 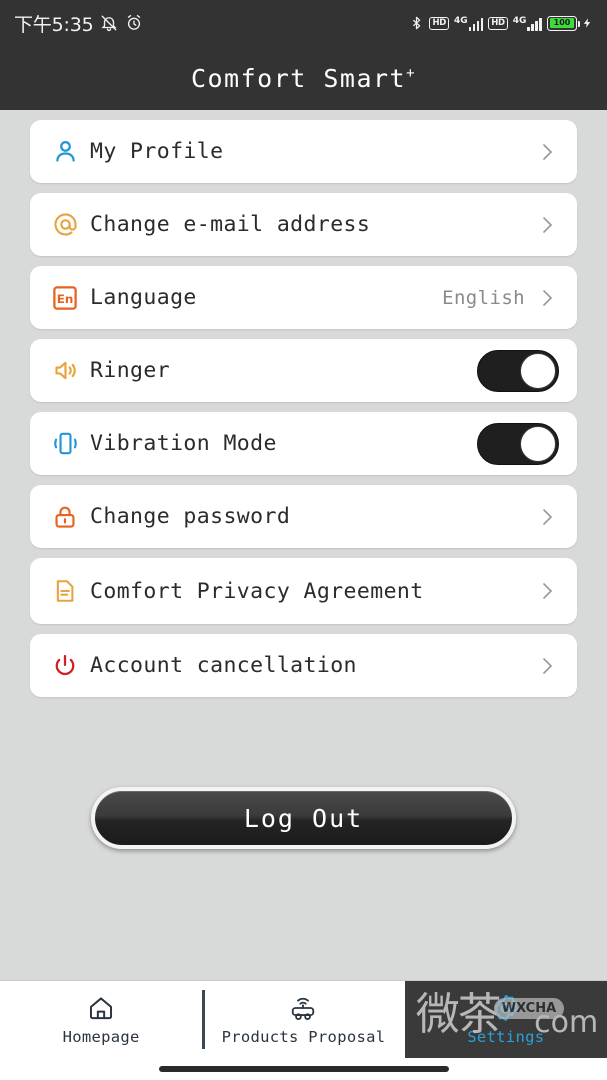 What do you see at coordinates (303, 23) in the screenshot?
I see `status-bar: 下午5:35 HD 4G HD 4G 100` at bounding box center [303, 23].